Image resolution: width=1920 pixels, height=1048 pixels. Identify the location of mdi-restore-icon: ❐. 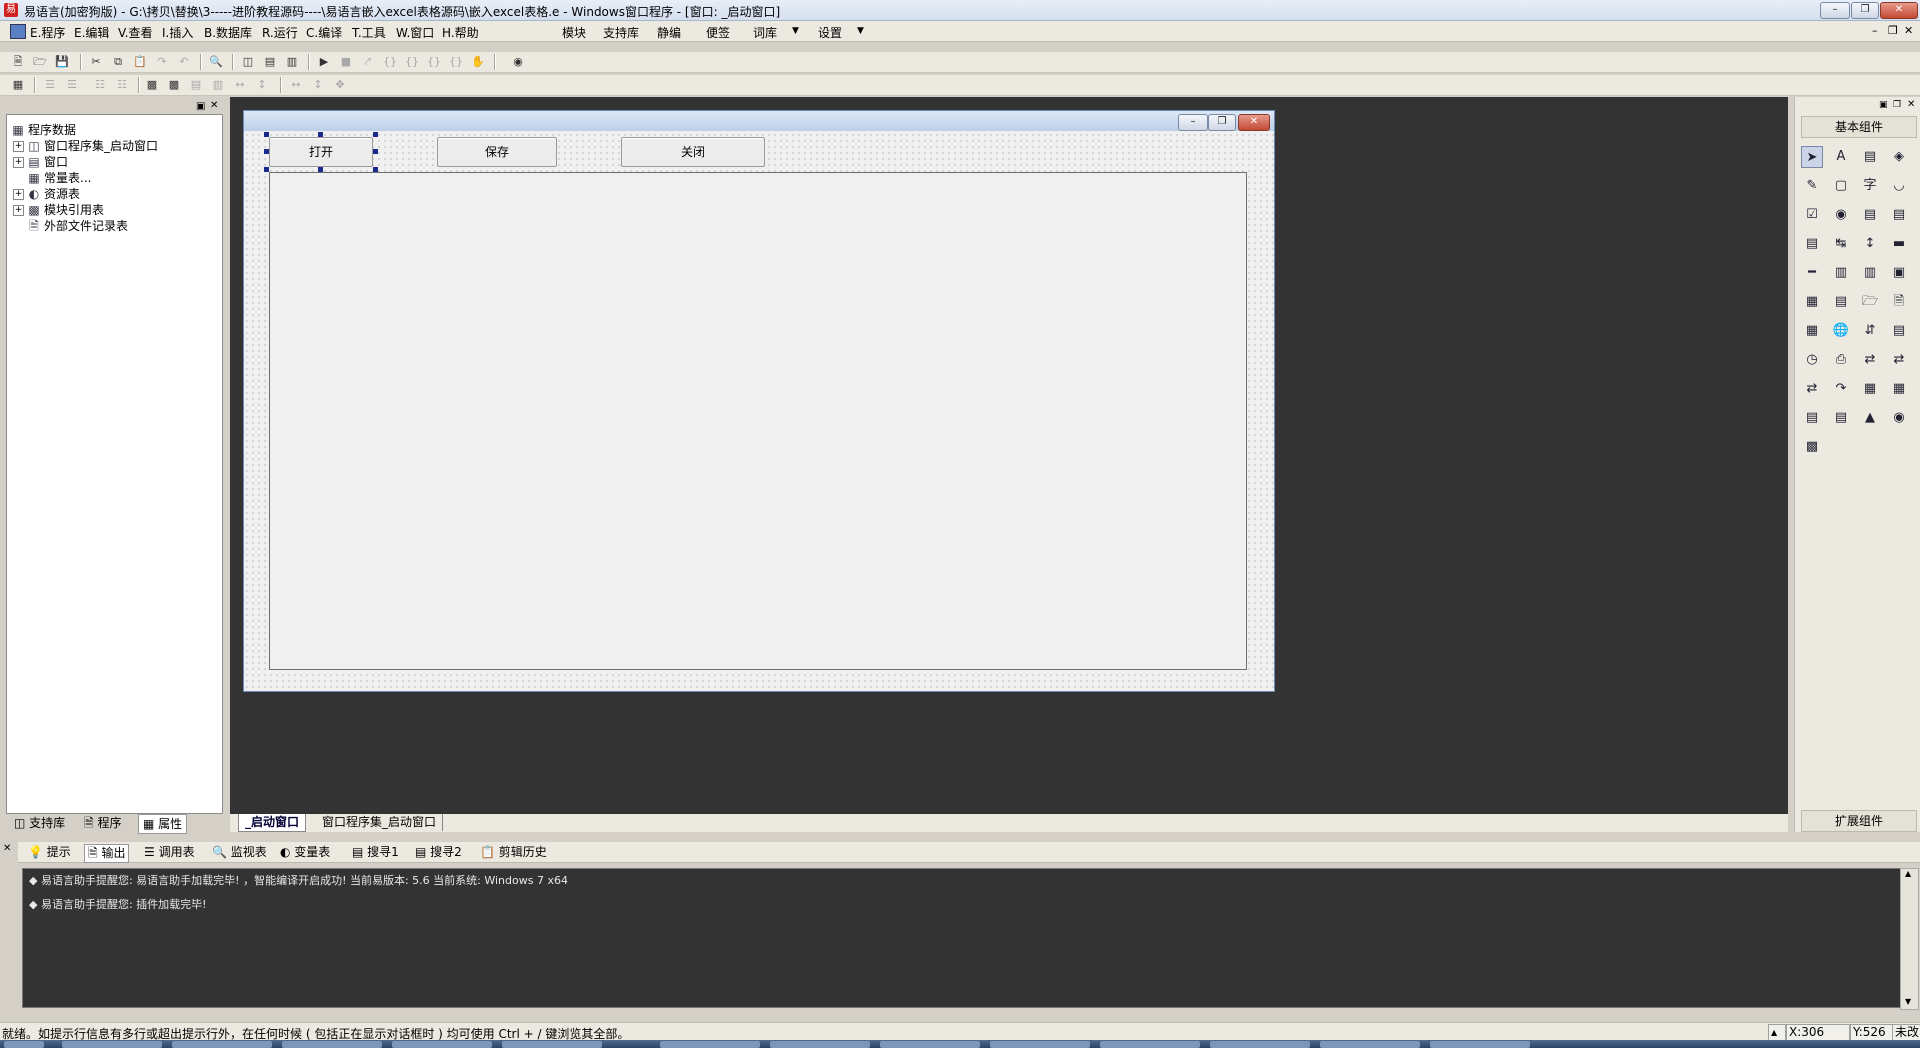
(1893, 30).